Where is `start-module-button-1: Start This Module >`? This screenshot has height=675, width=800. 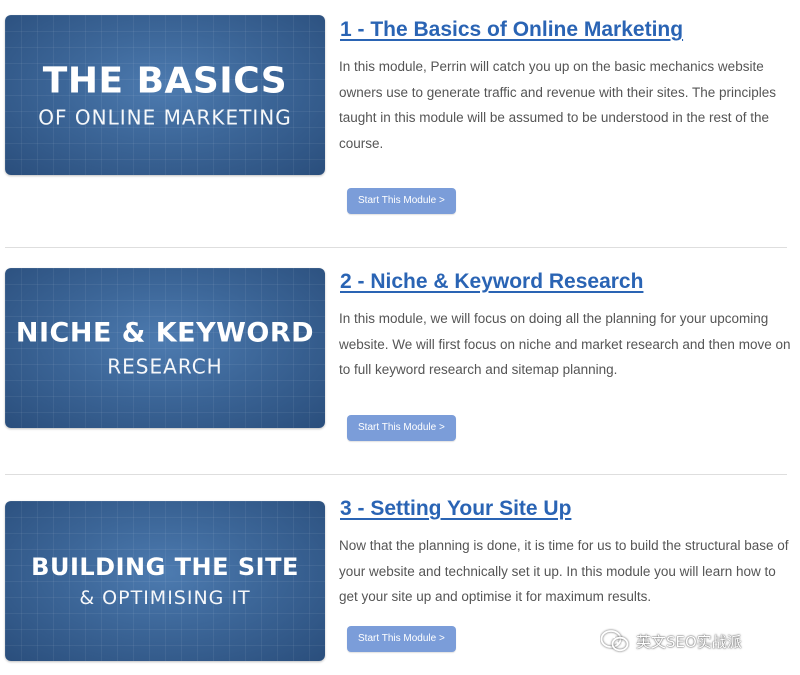
start-module-button-1: Start This Module > is located at coordinates (401, 201).